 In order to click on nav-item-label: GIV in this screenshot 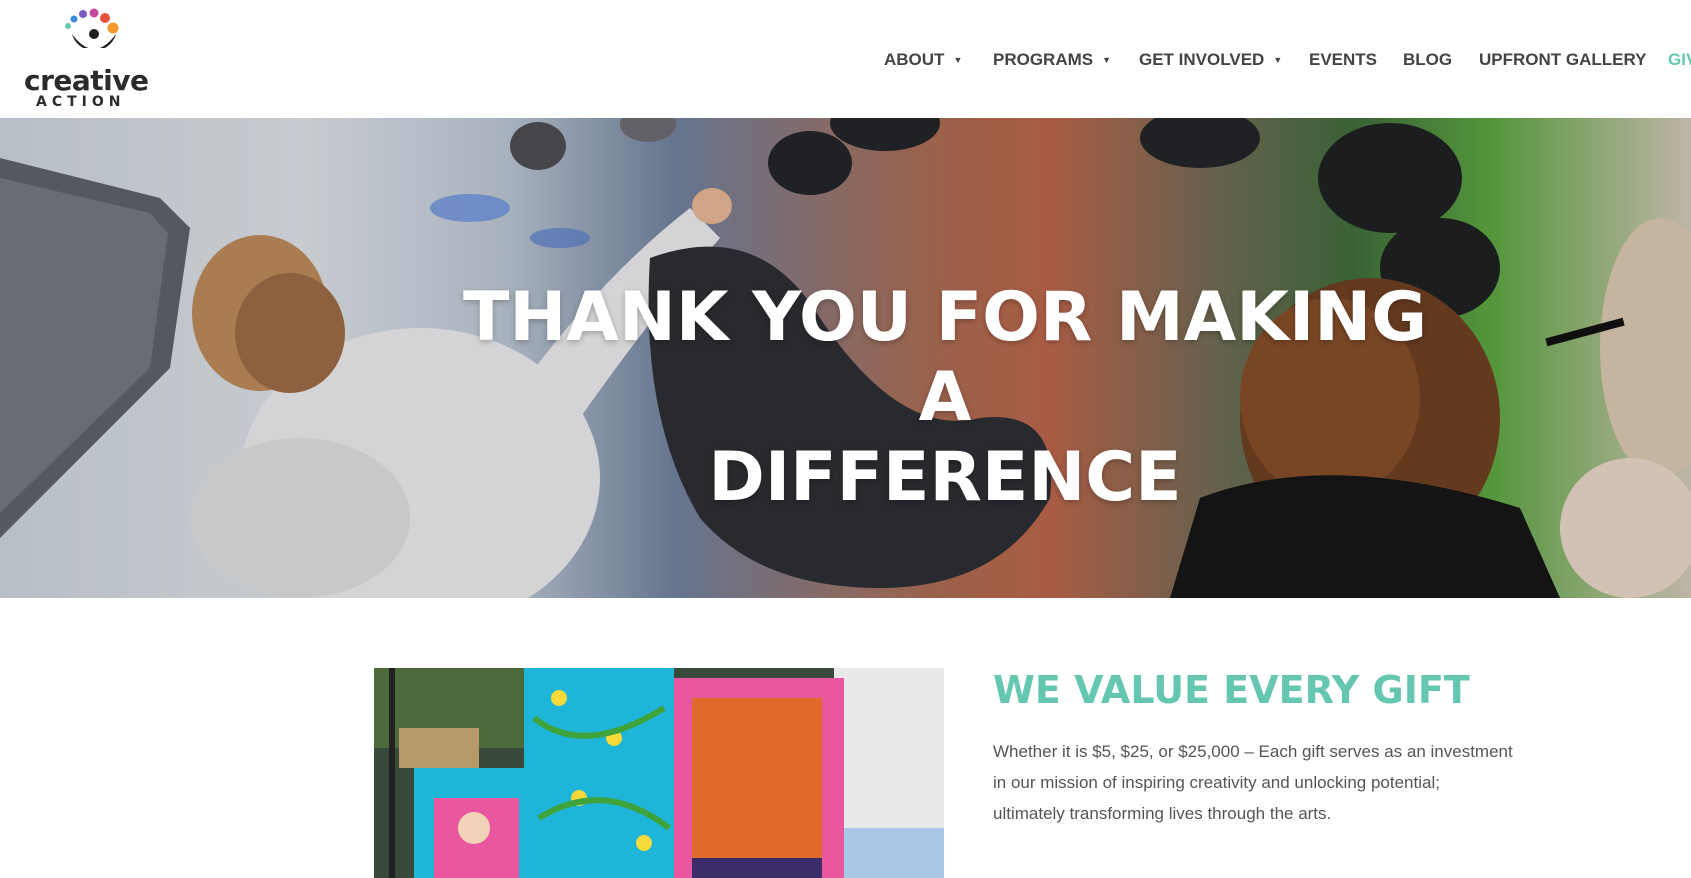, I will do `click(1679, 59)`.